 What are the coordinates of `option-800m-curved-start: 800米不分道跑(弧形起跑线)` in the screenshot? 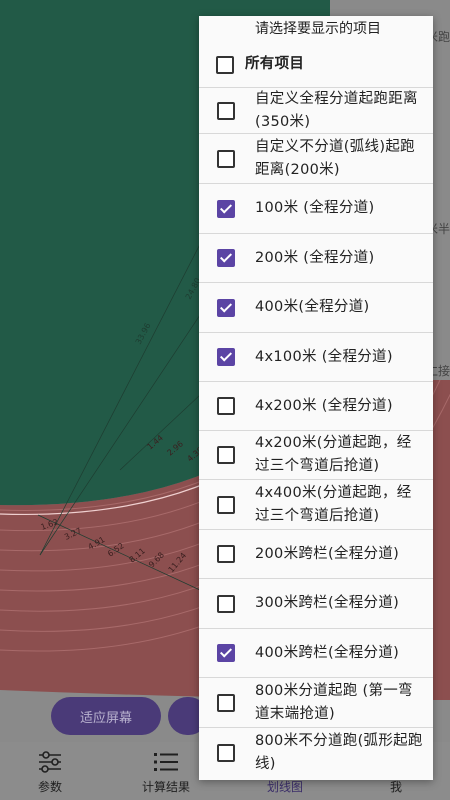 It's located at (316, 753).